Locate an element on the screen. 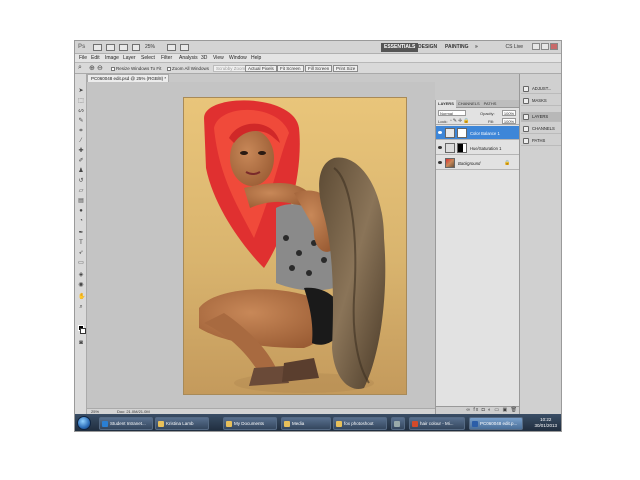 Image resolution: width=640 pixels, height=480 pixels. path-selection-tool-icon: ➶ is located at coordinates (81, 253).